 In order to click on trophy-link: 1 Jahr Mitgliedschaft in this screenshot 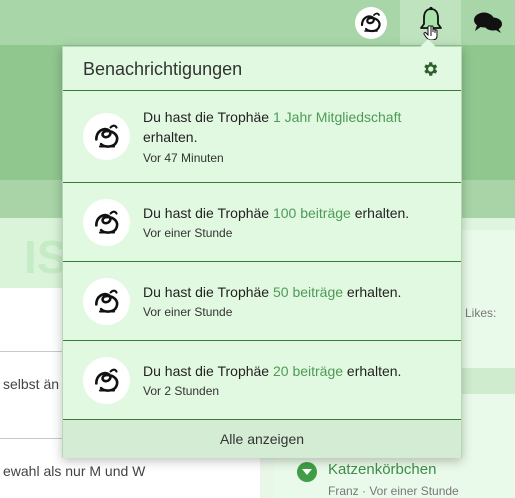, I will do `click(337, 117)`.